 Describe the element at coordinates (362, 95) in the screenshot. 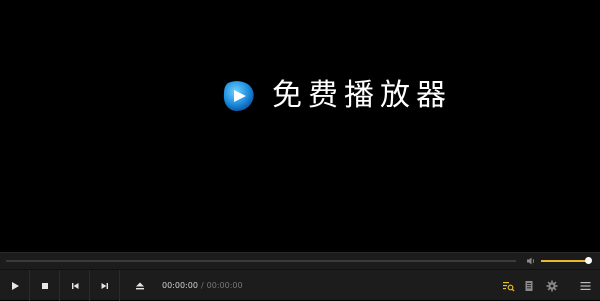

I see `app-title: 免费播放器` at that location.